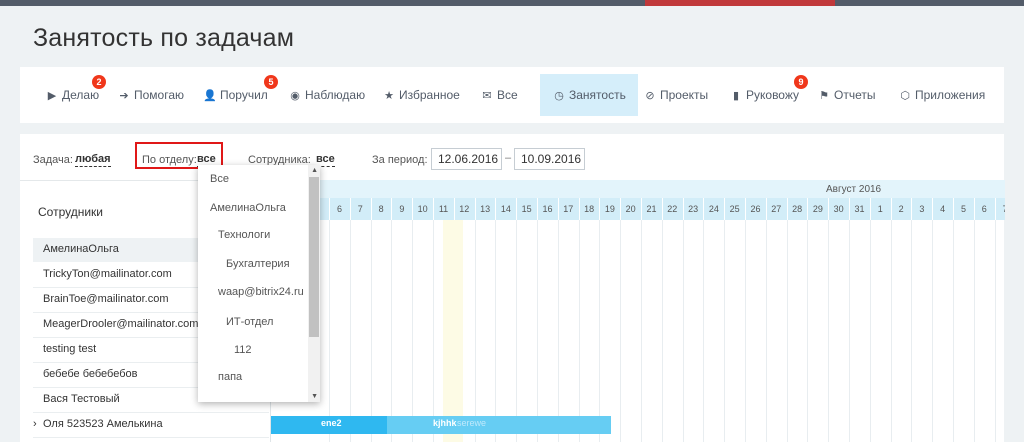 The height and width of the screenshot is (442, 1024). I want to click on flag-icon: ⚑, so click(824, 95).